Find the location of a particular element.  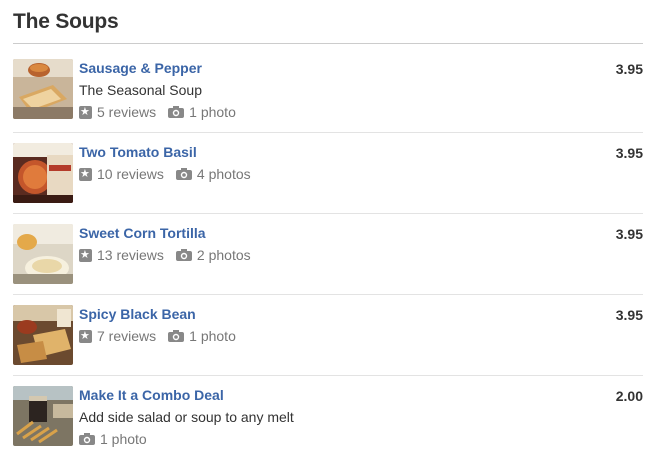

item-meta: 13 reviews 2 photos is located at coordinates (171, 255).